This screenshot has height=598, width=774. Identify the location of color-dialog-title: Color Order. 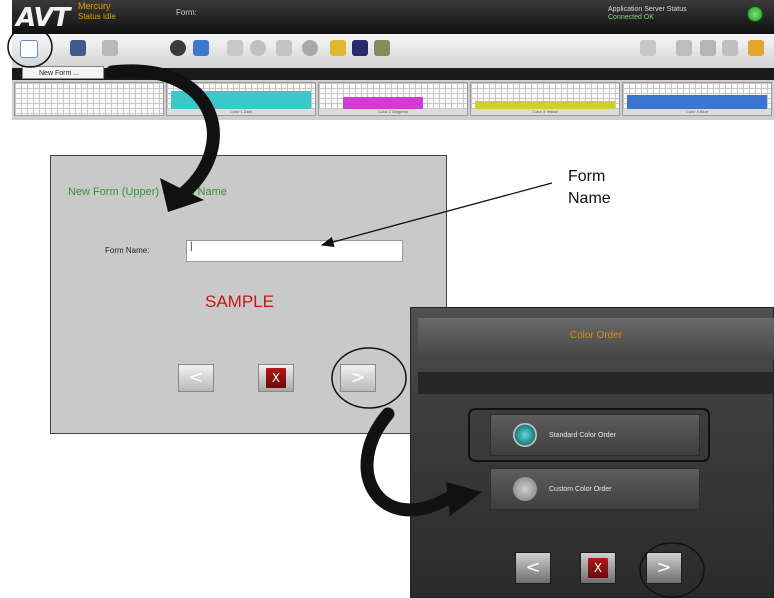
(596, 335).